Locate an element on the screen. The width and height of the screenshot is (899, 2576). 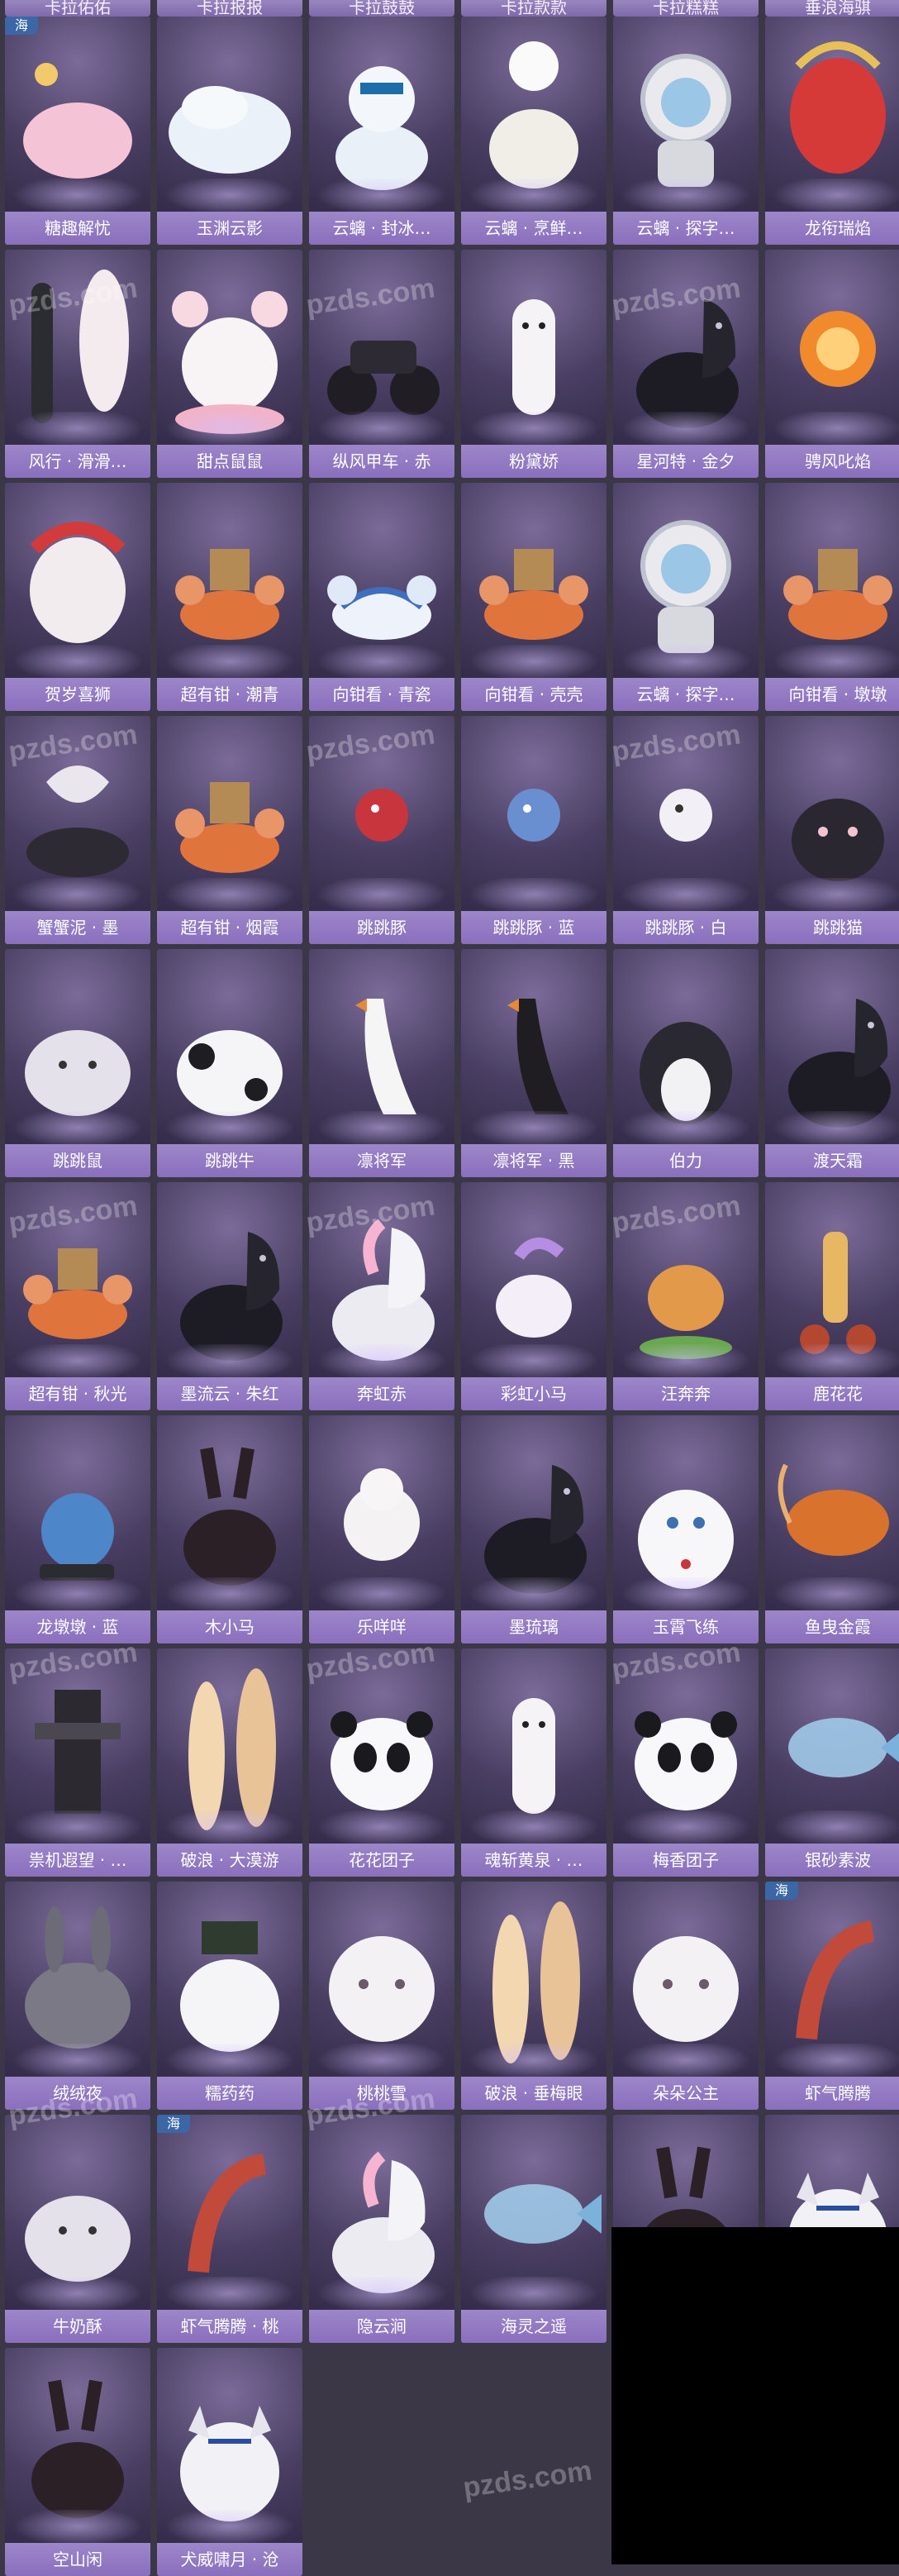
header-cell: 卡拉佑佑 is located at coordinates (77, 8).